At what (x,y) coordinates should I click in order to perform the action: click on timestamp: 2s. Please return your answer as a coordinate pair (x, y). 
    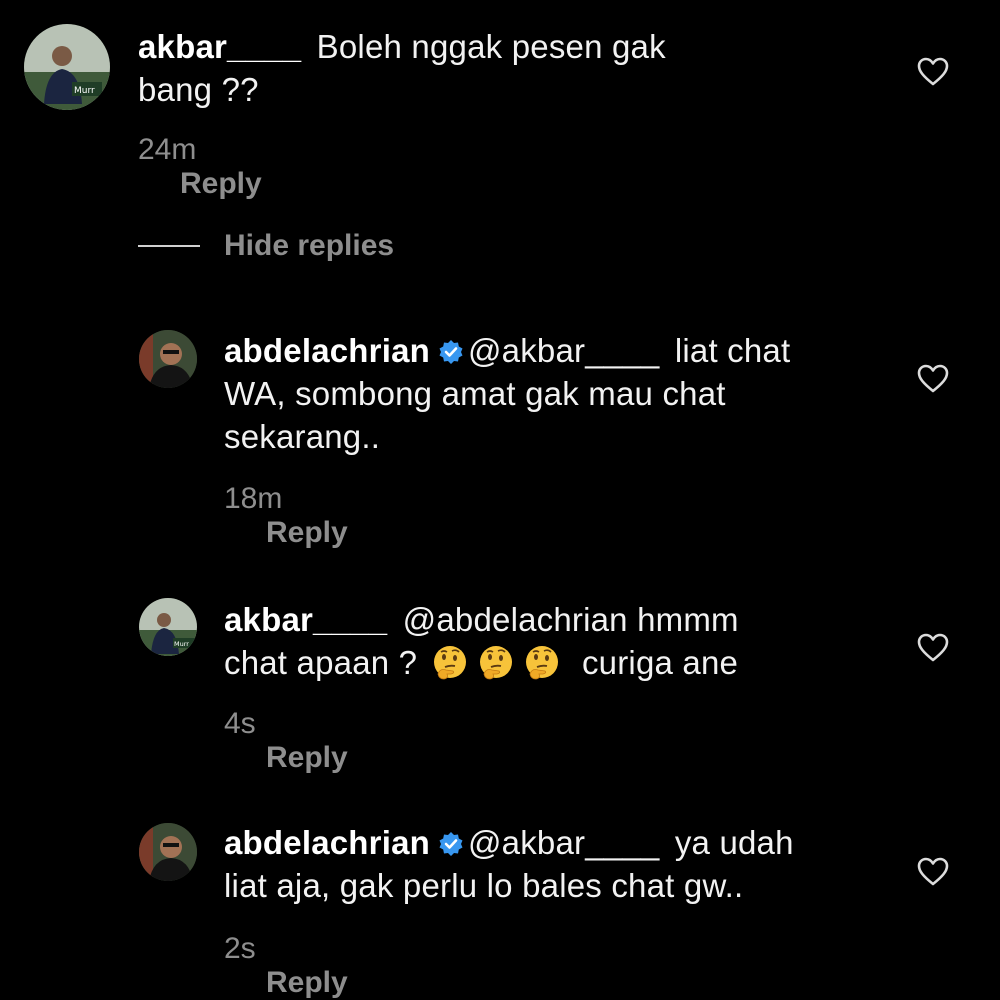
    Looking at the image, I should click on (240, 948).